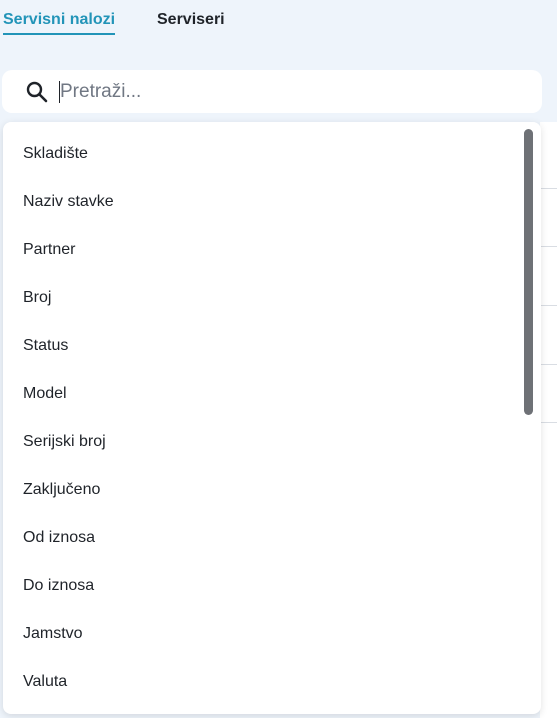 This screenshot has width=557, height=718. I want to click on option-broj: Broj, so click(37, 298).